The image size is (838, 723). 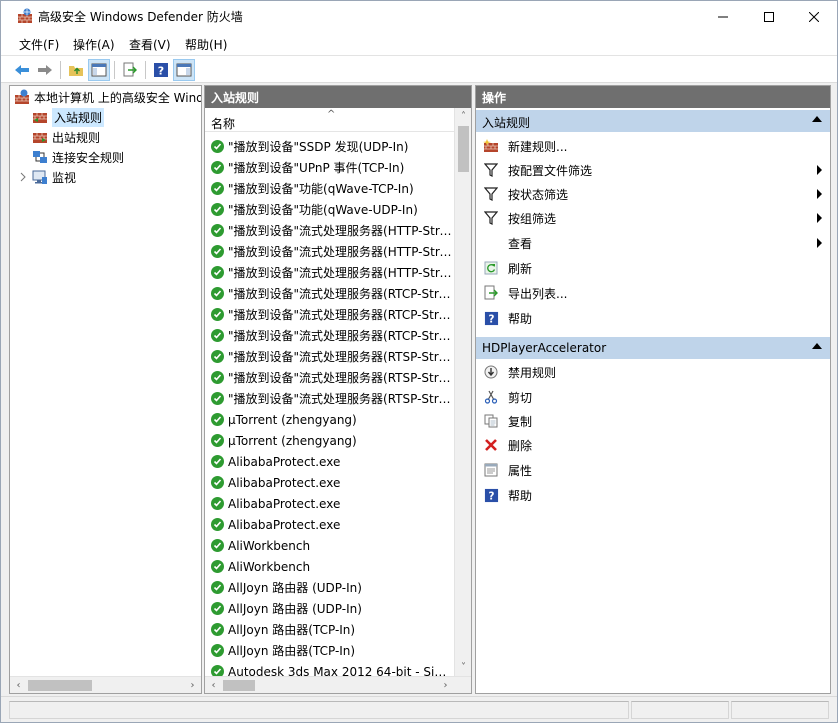 What do you see at coordinates (330, 188) in the screenshot?
I see `rule-row: "播放到设备"功能(qWave-TCP-In)` at bounding box center [330, 188].